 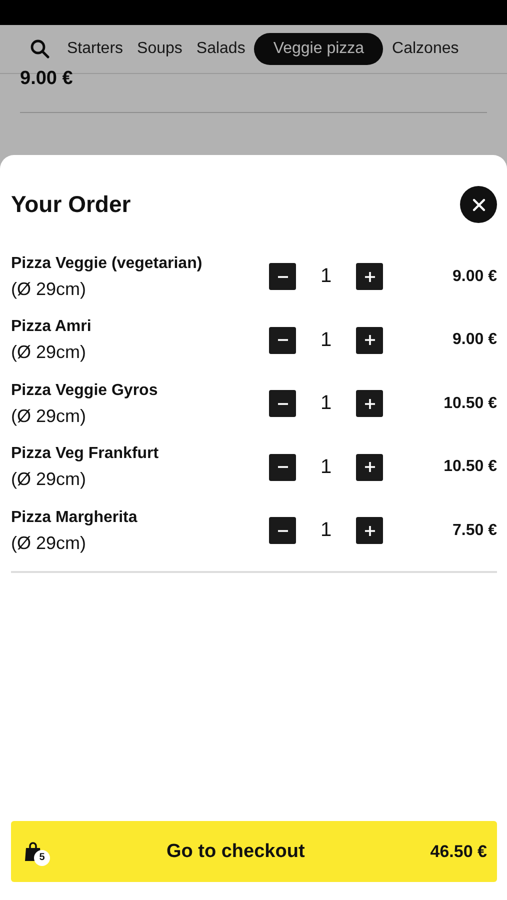 What do you see at coordinates (220, 49) in the screenshot?
I see `category-tab: Salads` at bounding box center [220, 49].